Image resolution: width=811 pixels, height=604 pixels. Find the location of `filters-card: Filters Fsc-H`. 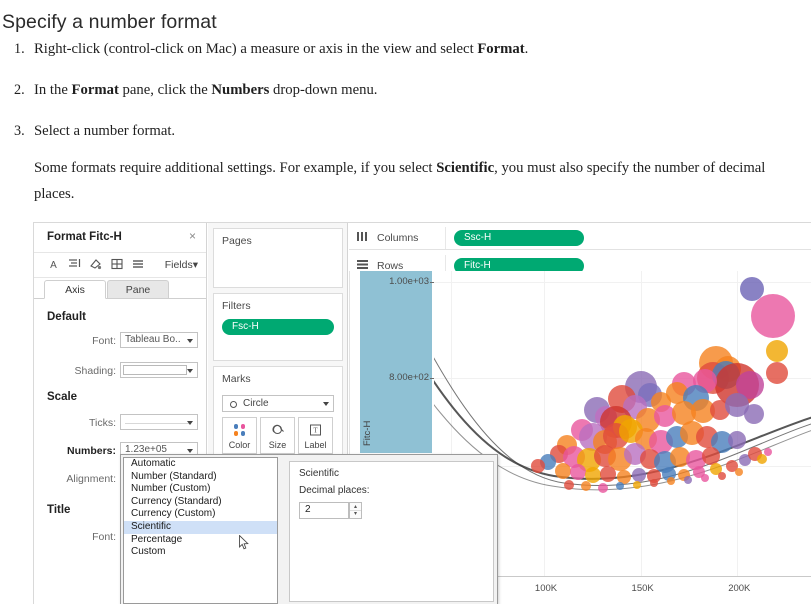

filters-card: Filters Fsc-H is located at coordinates (278, 327).